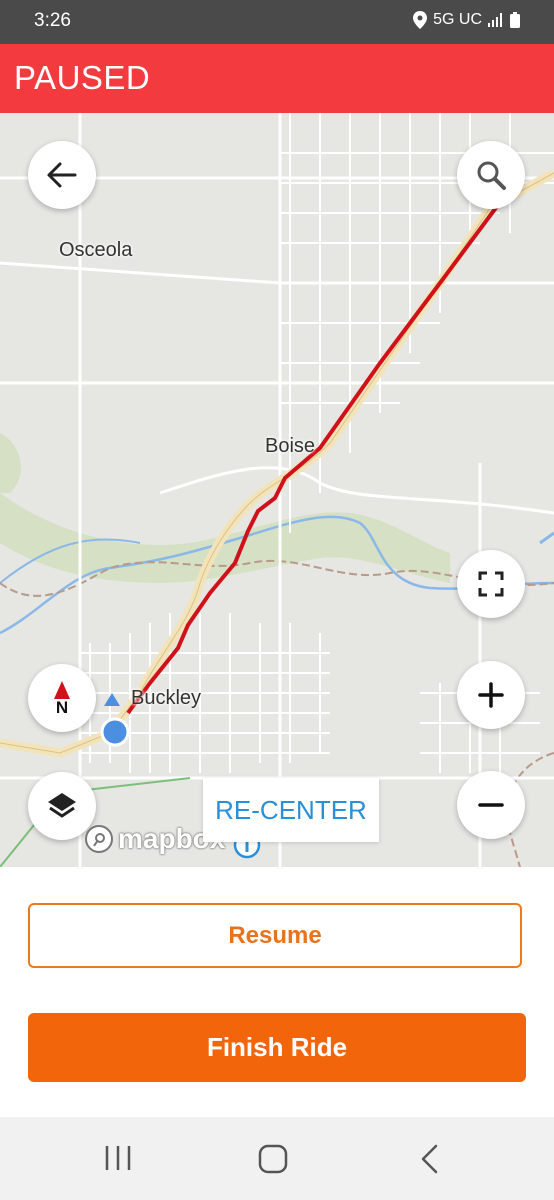  I want to click on system-nav-bar, so click(277, 1158).